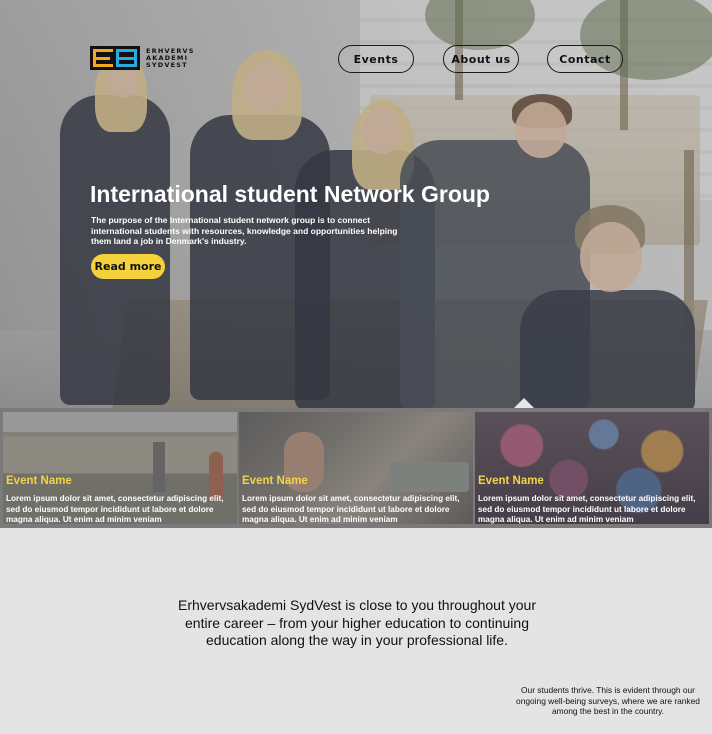  I want to click on site-logo: ERHVERVS AKADEMI SYDVEST, so click(142, 58).